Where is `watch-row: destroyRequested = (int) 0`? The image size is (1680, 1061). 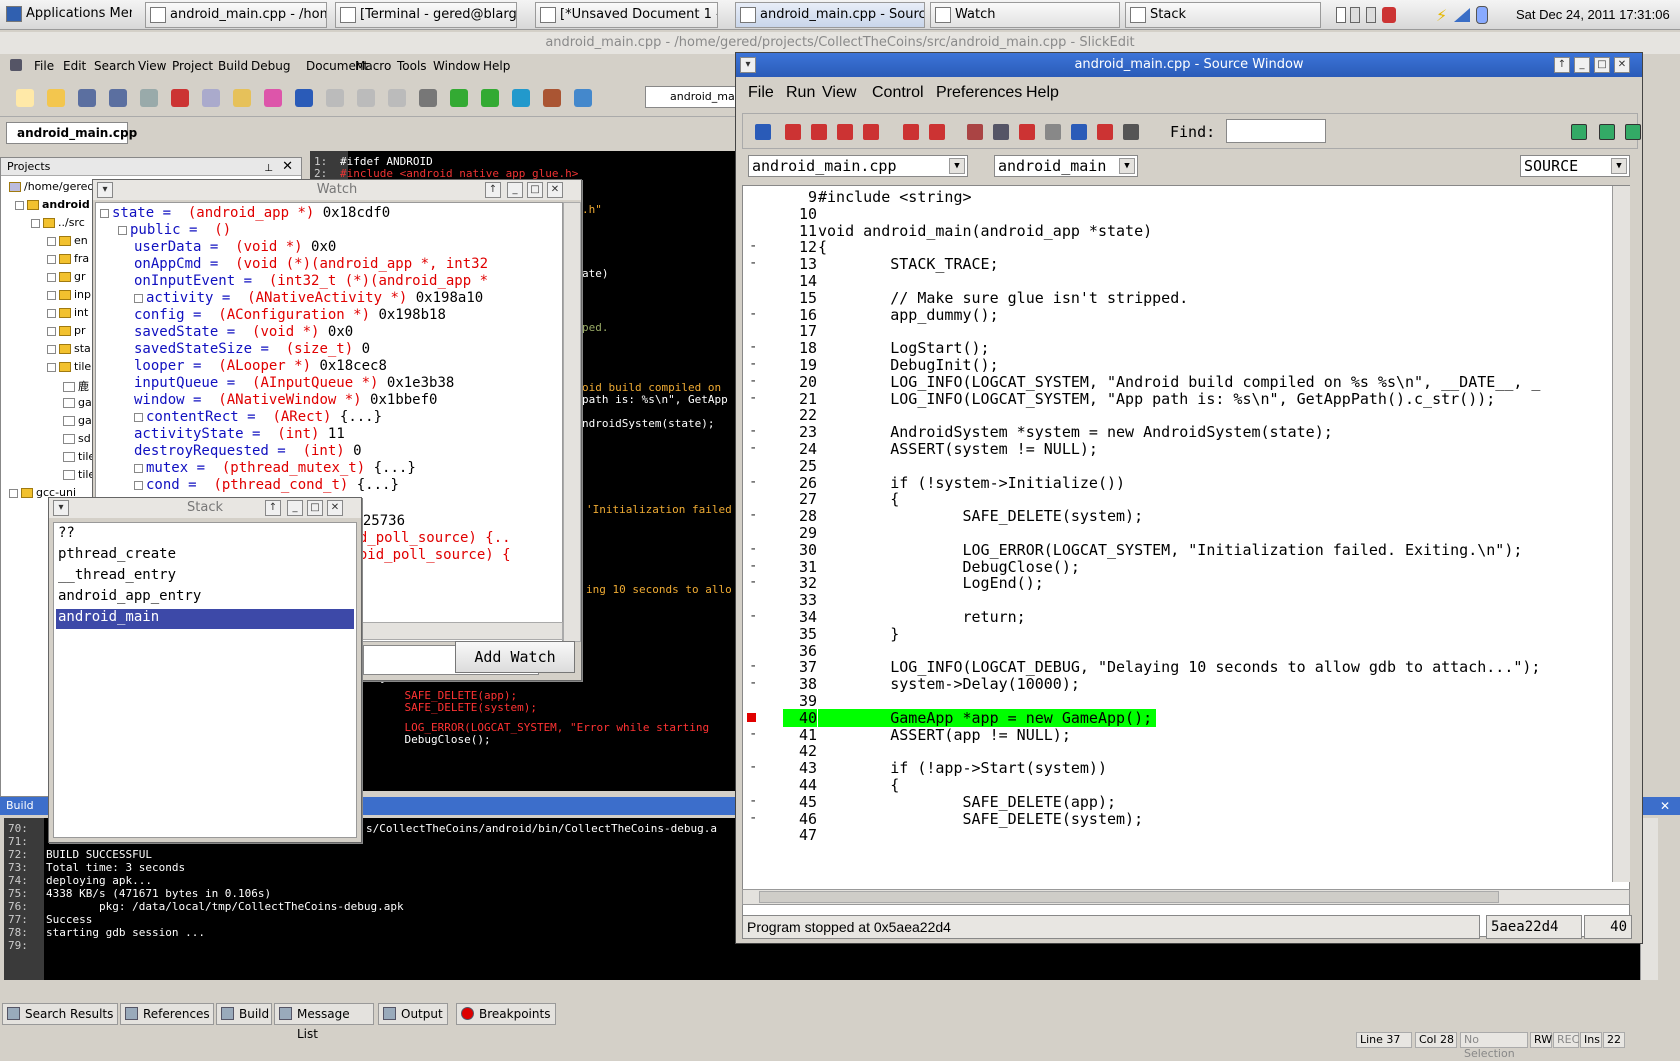 watch-row: destroyRequested = (int) 0 is located at coordinates (248, 451).